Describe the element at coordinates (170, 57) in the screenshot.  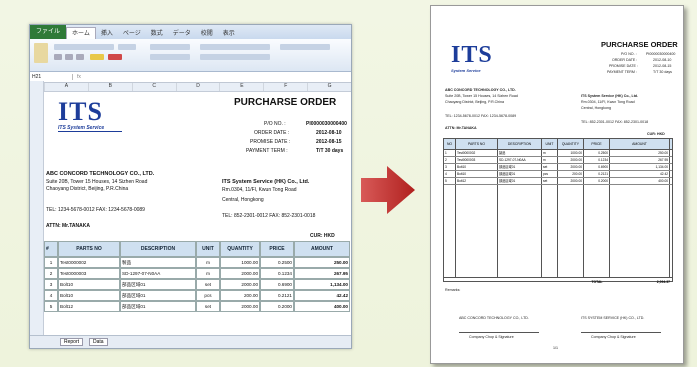
I see `indent-icons` at that location.